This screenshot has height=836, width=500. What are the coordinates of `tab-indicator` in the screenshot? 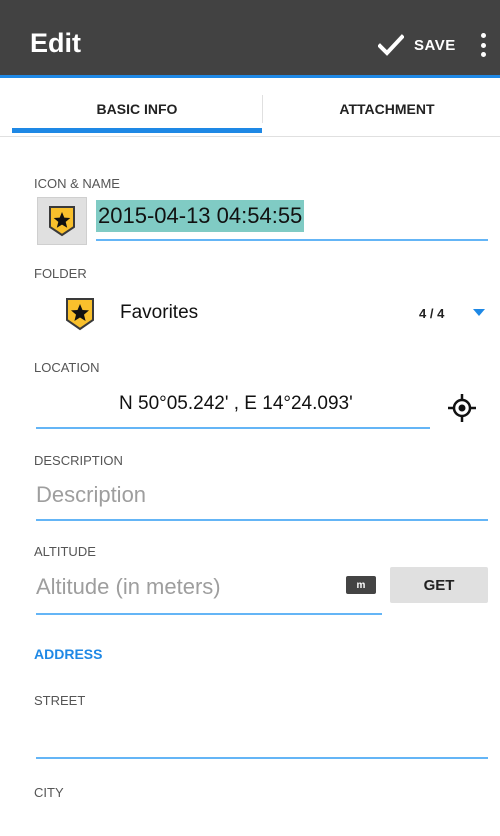 It's located at (137, 130).